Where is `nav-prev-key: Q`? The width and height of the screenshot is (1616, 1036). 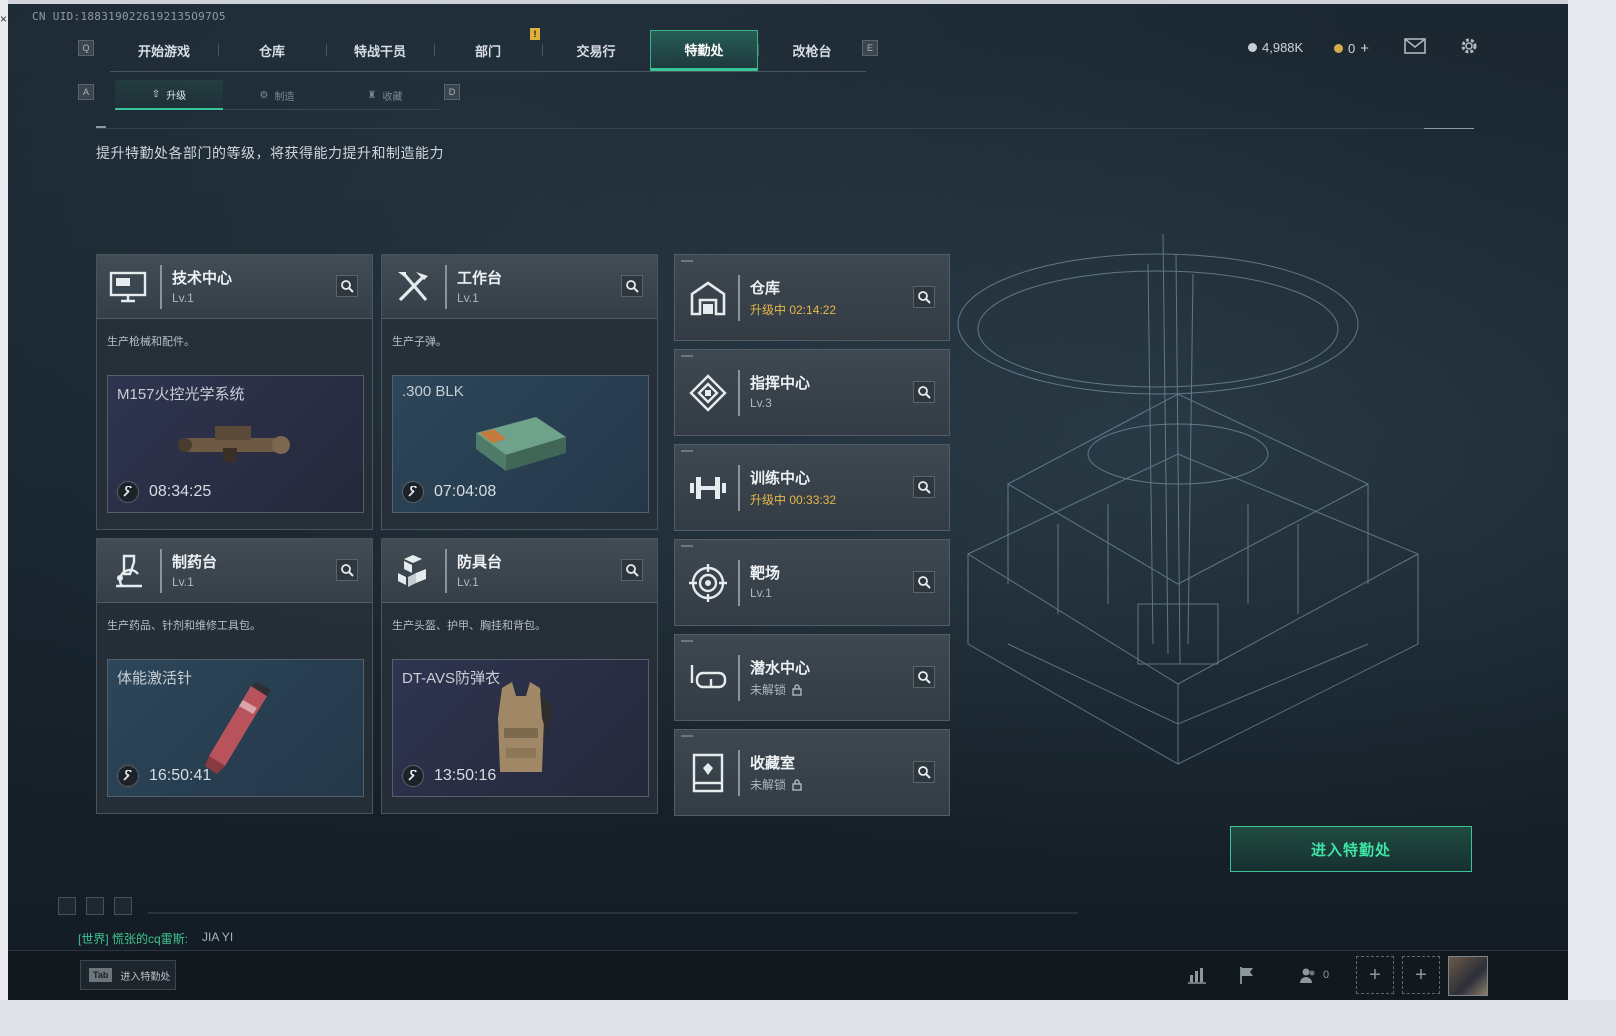
nav-prev-key: Q is located at coordinates (86, 48).